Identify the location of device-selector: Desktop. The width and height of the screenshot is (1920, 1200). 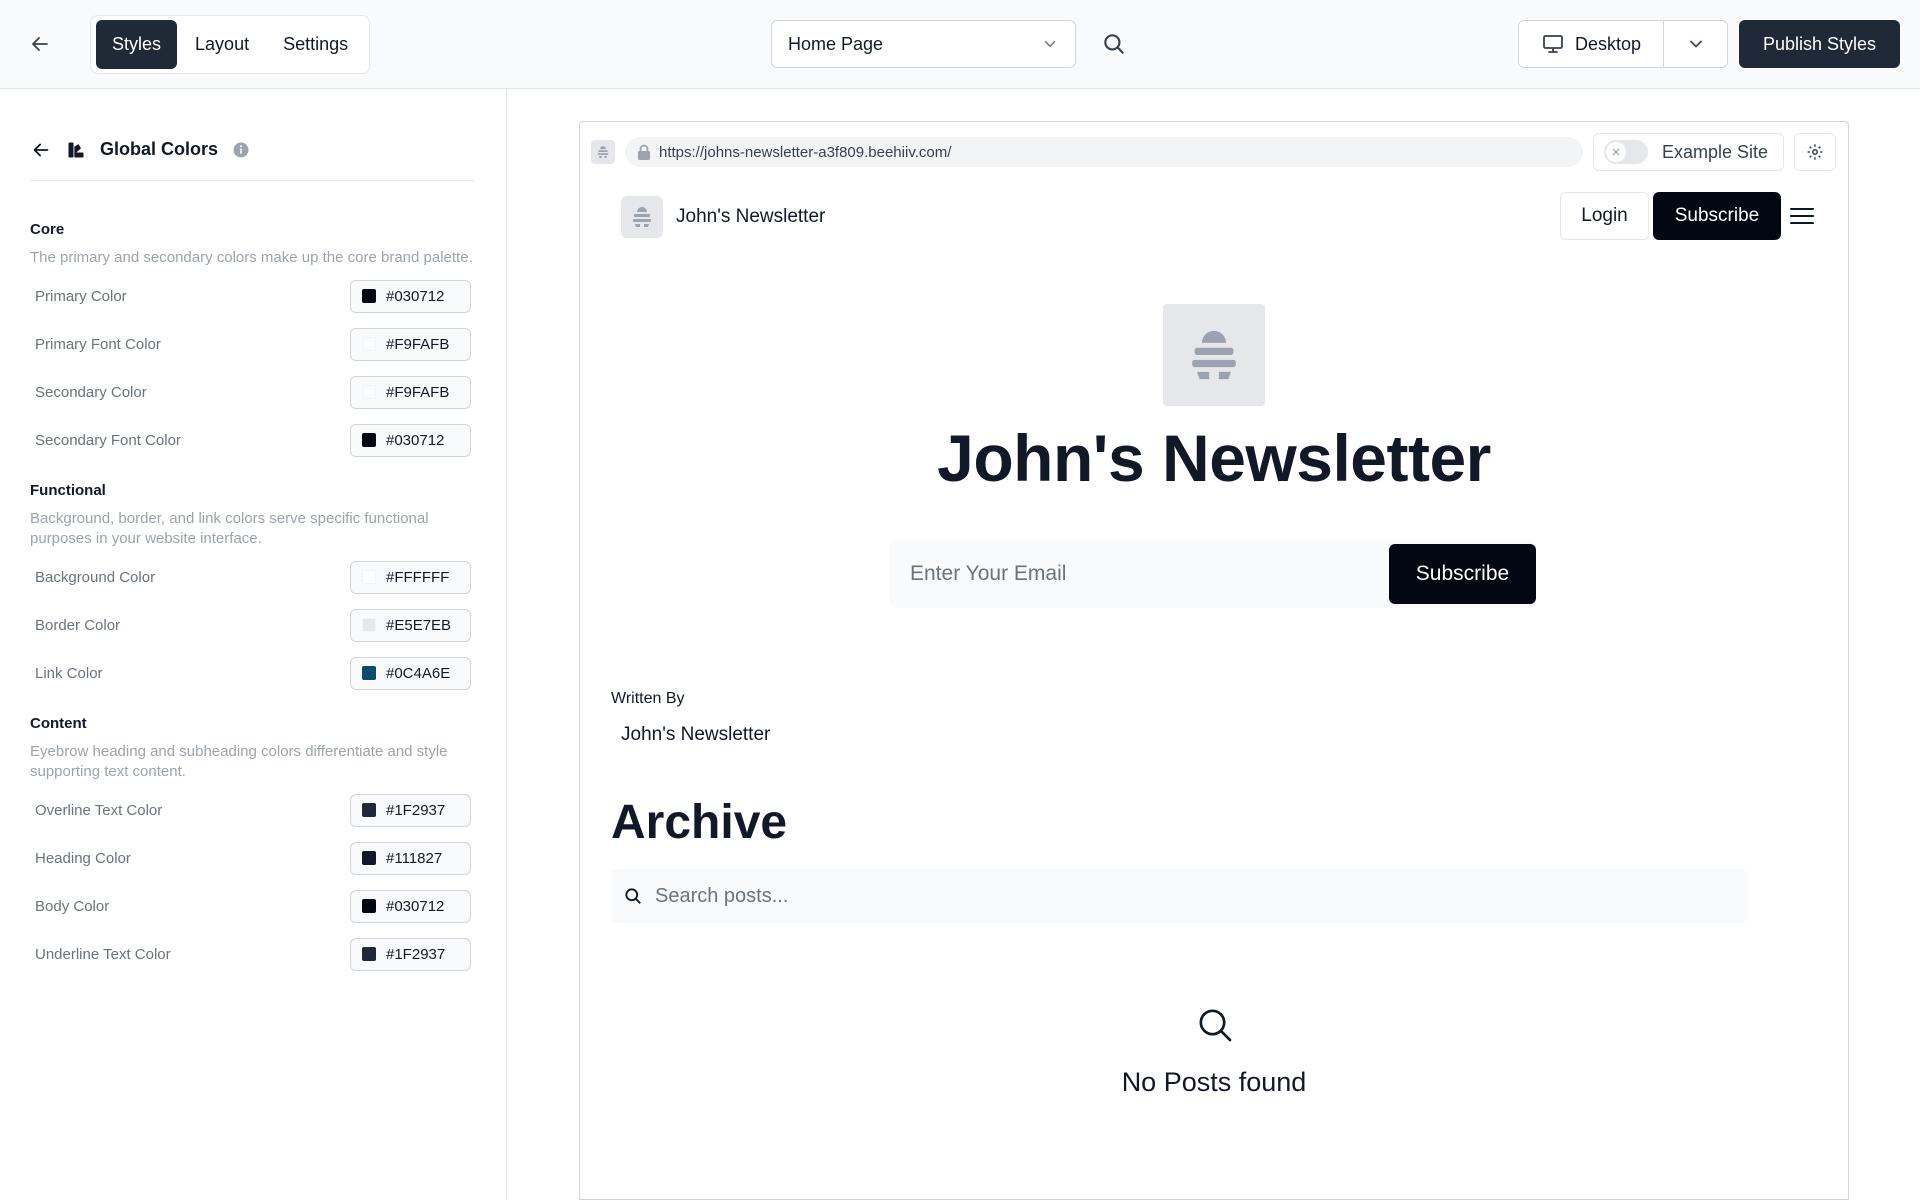
(1623, 44).